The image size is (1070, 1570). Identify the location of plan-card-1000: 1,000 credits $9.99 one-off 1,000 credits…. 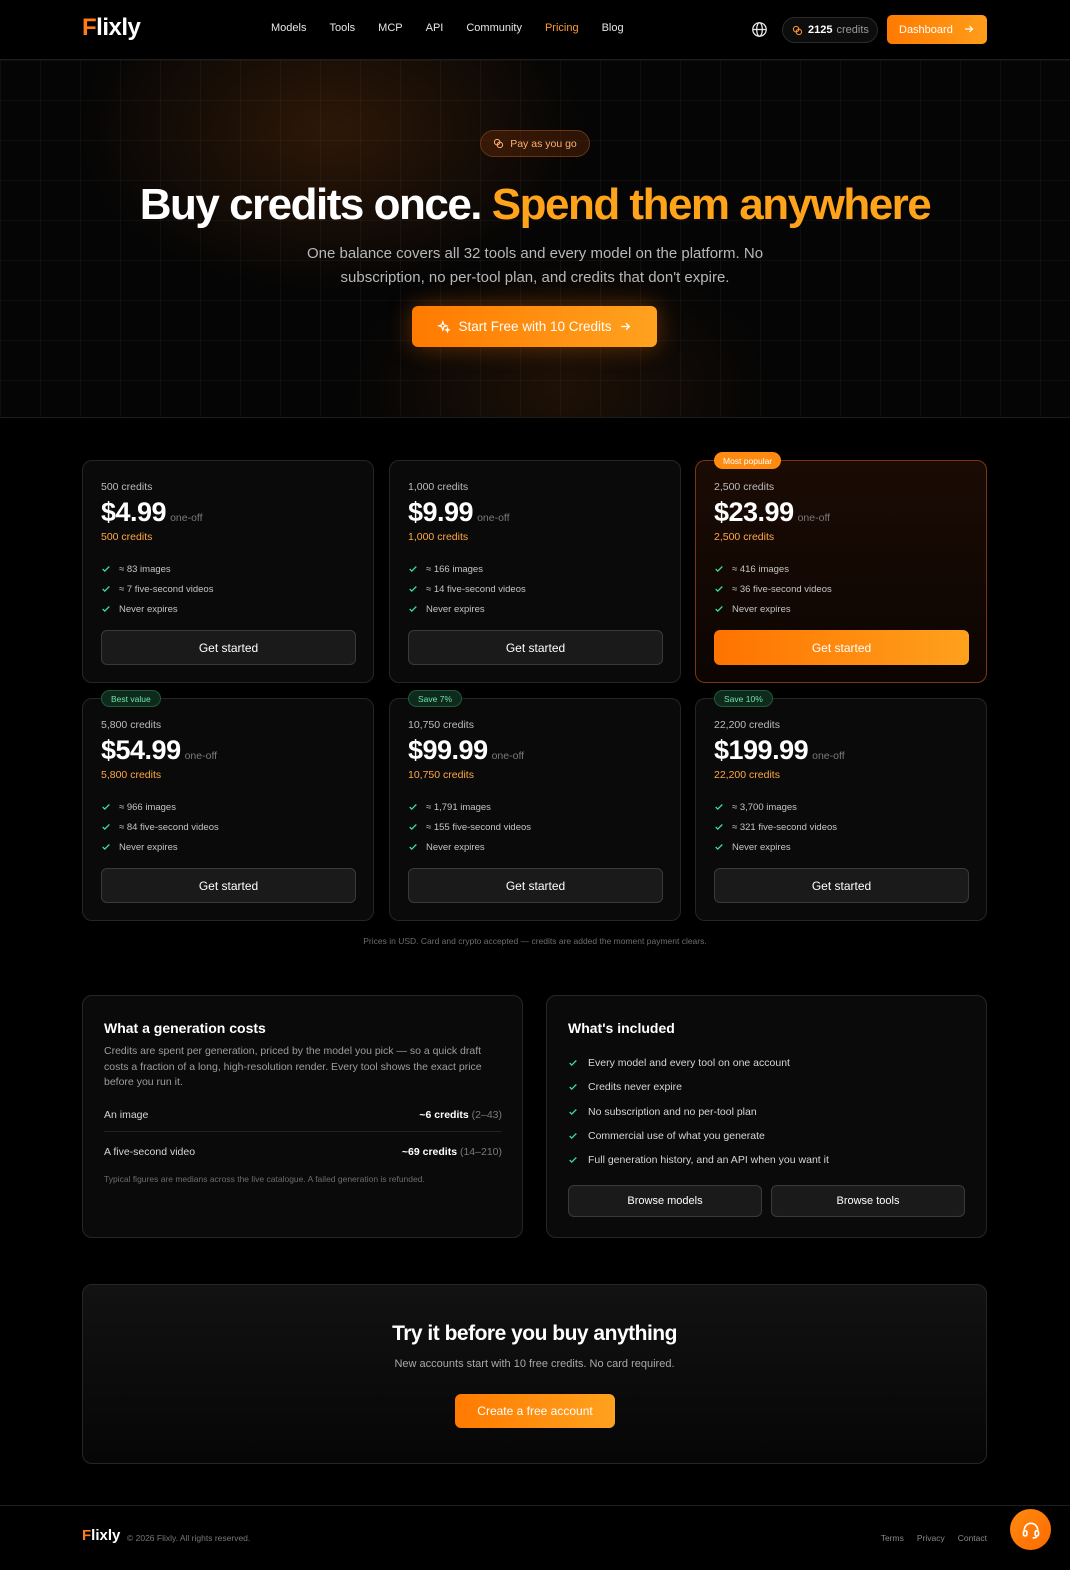
(535, 571).